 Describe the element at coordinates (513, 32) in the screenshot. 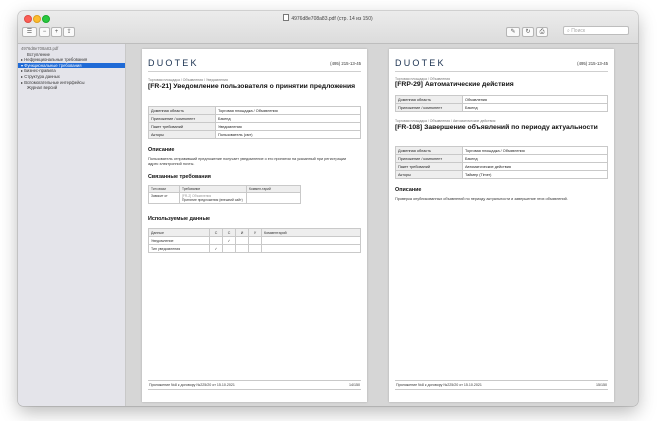

I see `markup-button: ✎` at that location.